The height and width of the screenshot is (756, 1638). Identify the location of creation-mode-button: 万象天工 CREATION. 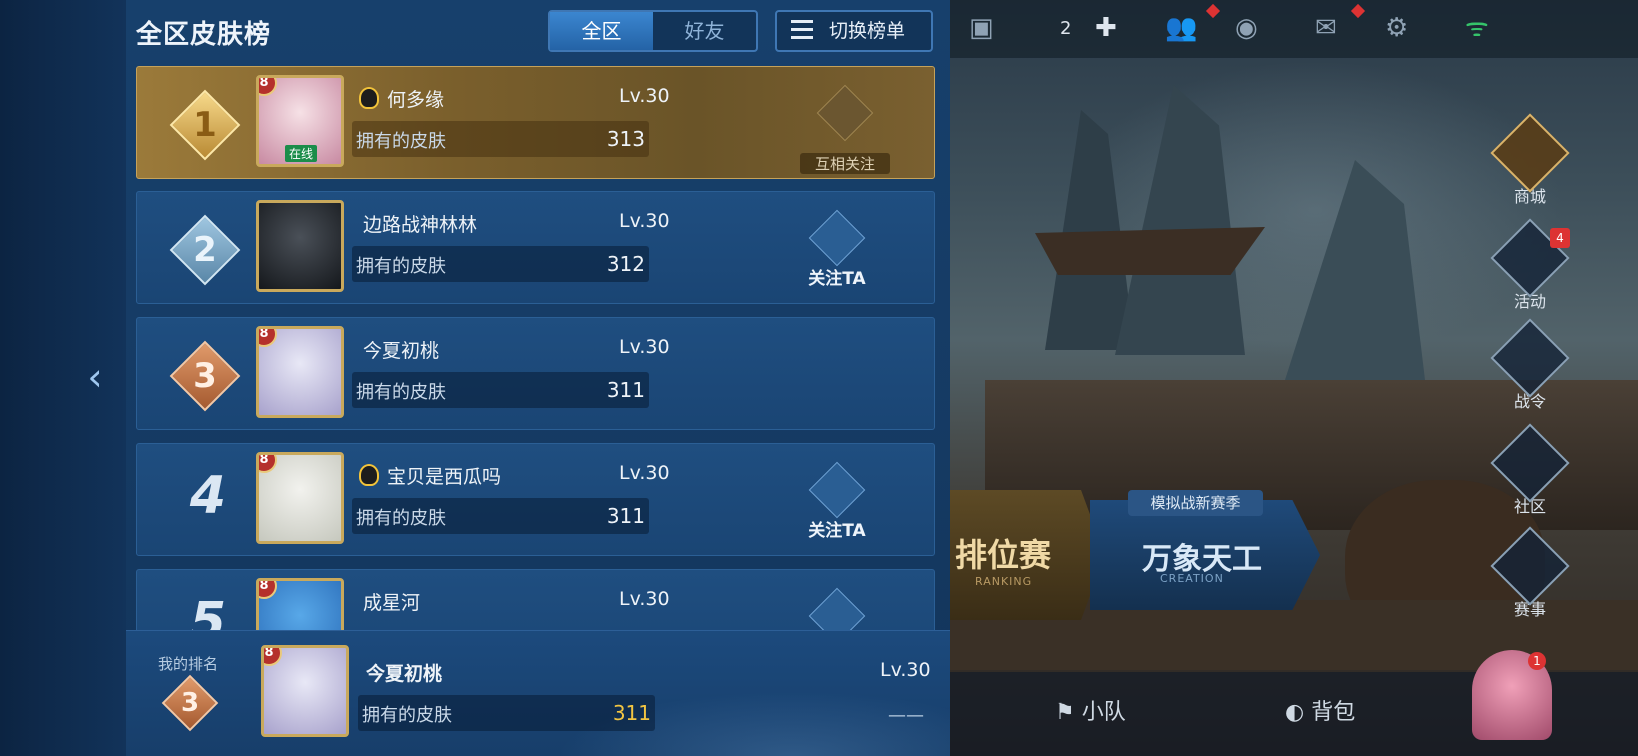
(1205, 555).